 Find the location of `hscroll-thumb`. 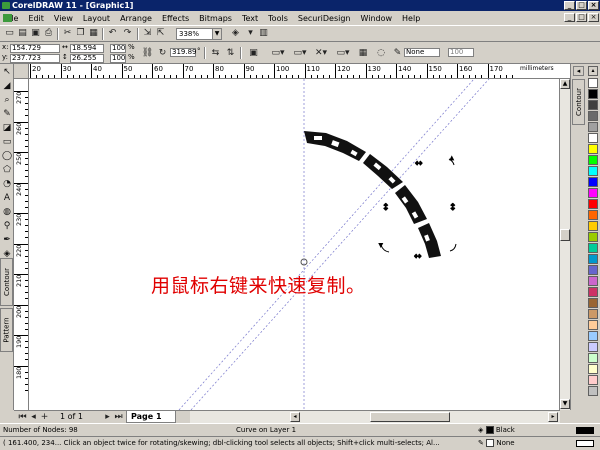

hscroll-thumb is located at coordinates (410, 417).